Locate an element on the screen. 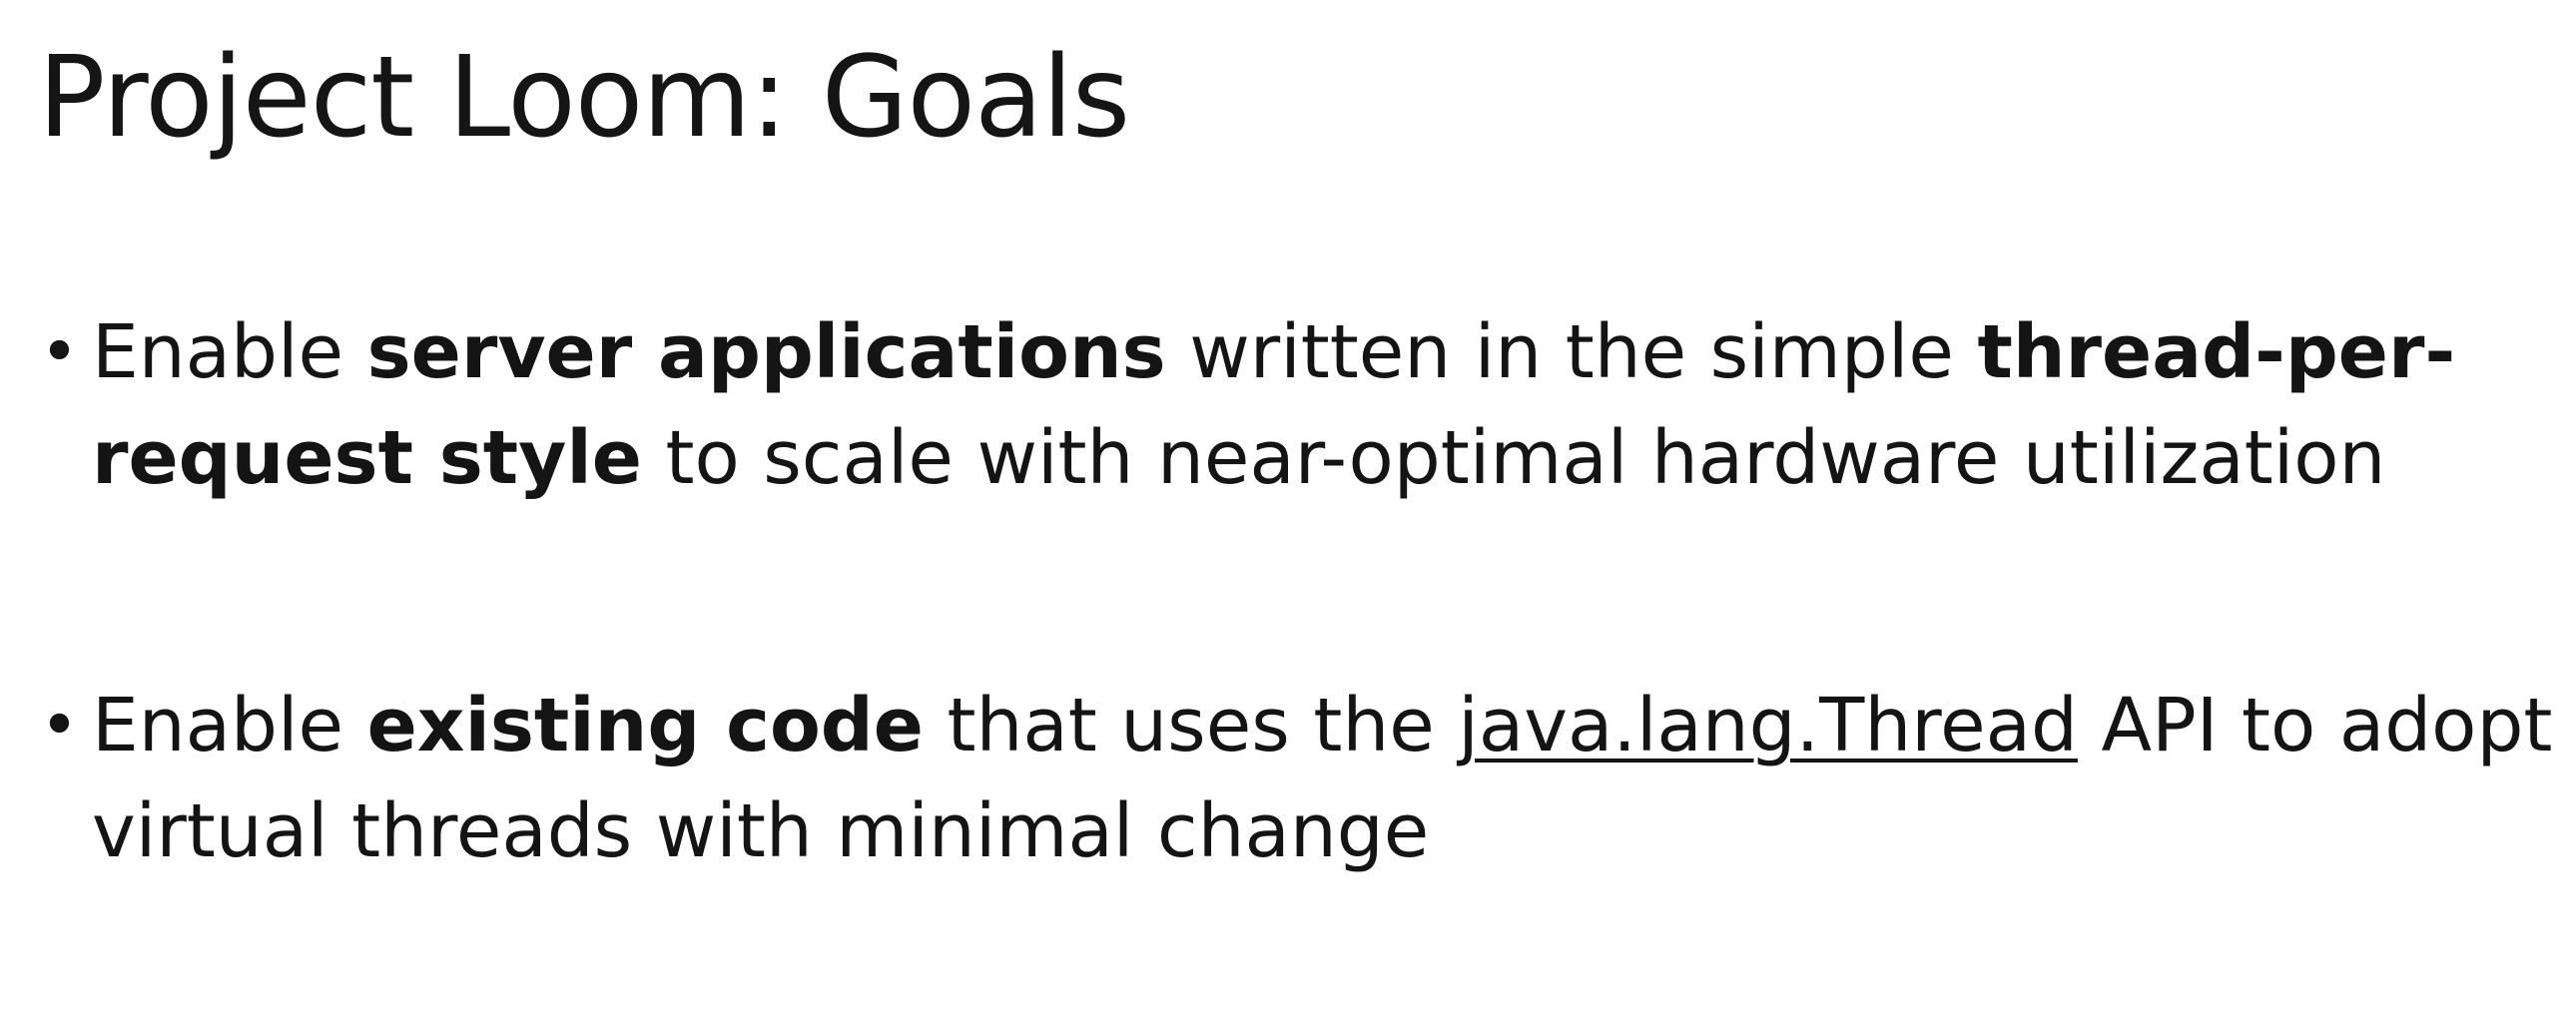 The height and width of the screenshot is (1018, 2576). java-lang-thread-link: java.lang.Thread is located at coordinates (1768, 725).